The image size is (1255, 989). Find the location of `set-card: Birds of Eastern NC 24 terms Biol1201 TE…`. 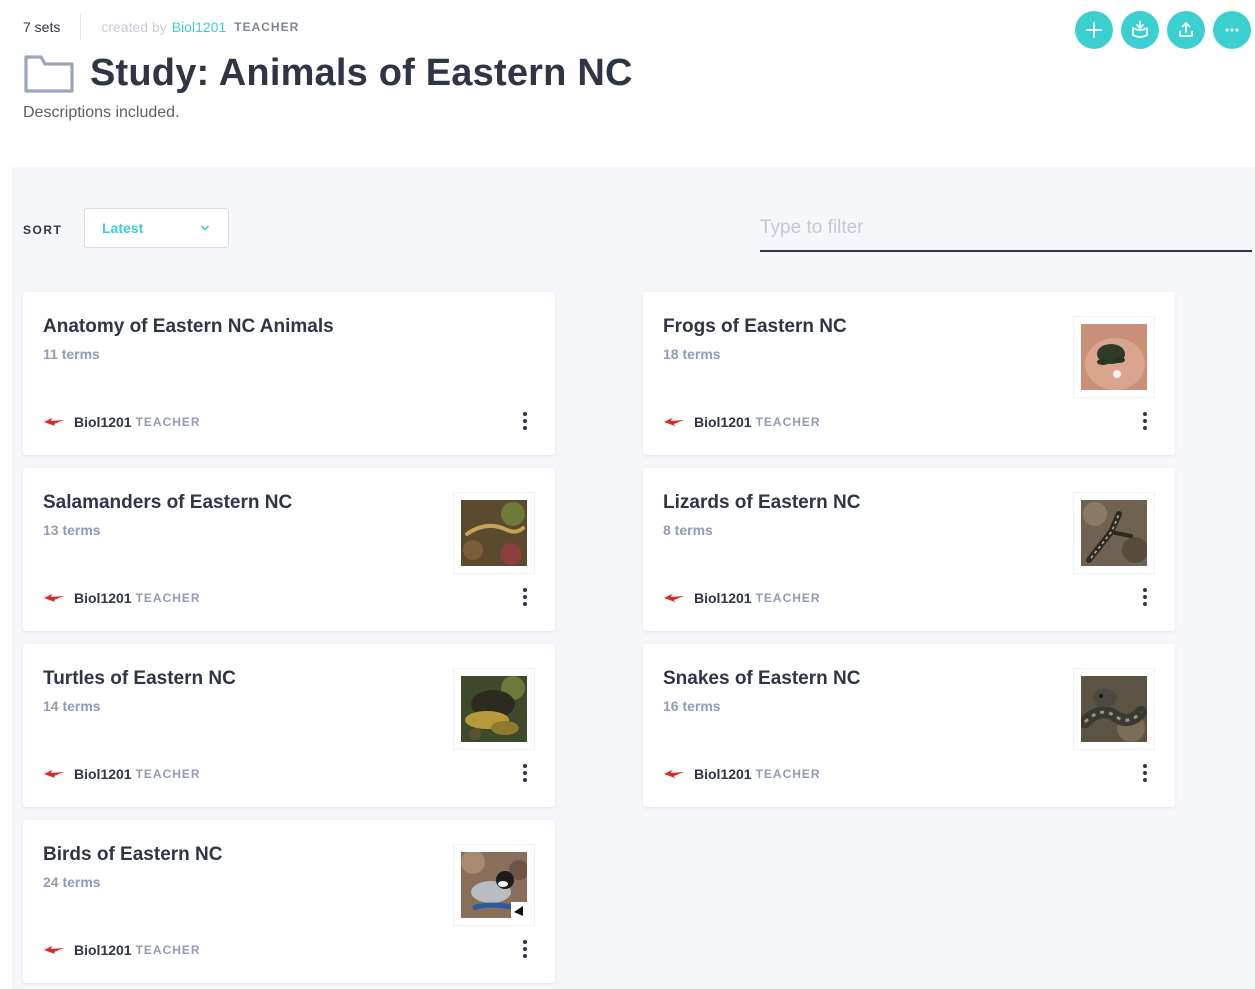

set-card: Birds of Eastern NC 24 terms Biol1201 TE… is located at coordinates (289, 901).